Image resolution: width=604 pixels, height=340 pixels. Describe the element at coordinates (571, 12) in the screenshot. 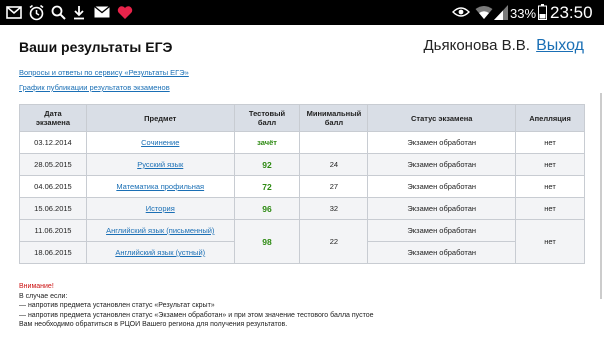

I see `clock: 23:50` at that location.